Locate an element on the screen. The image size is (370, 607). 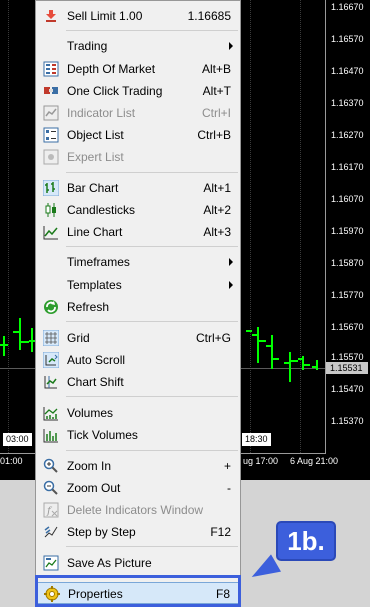
menu-item-auto-scroll: Auto Scroll is located at coordinates (138, 360).